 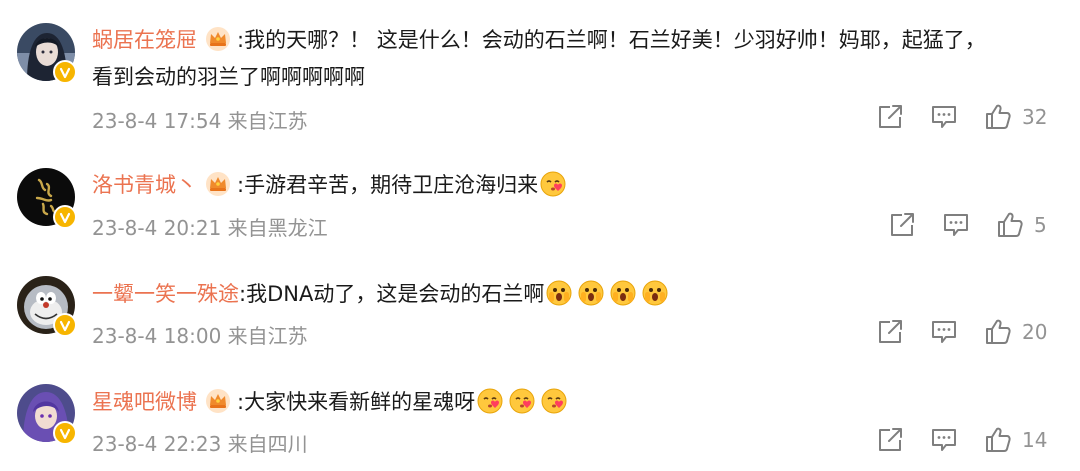 I want to click on comment-text-line: 星魂吧微博 :大家快来看新鲜的星魂呀, so click(x=329, y=402).